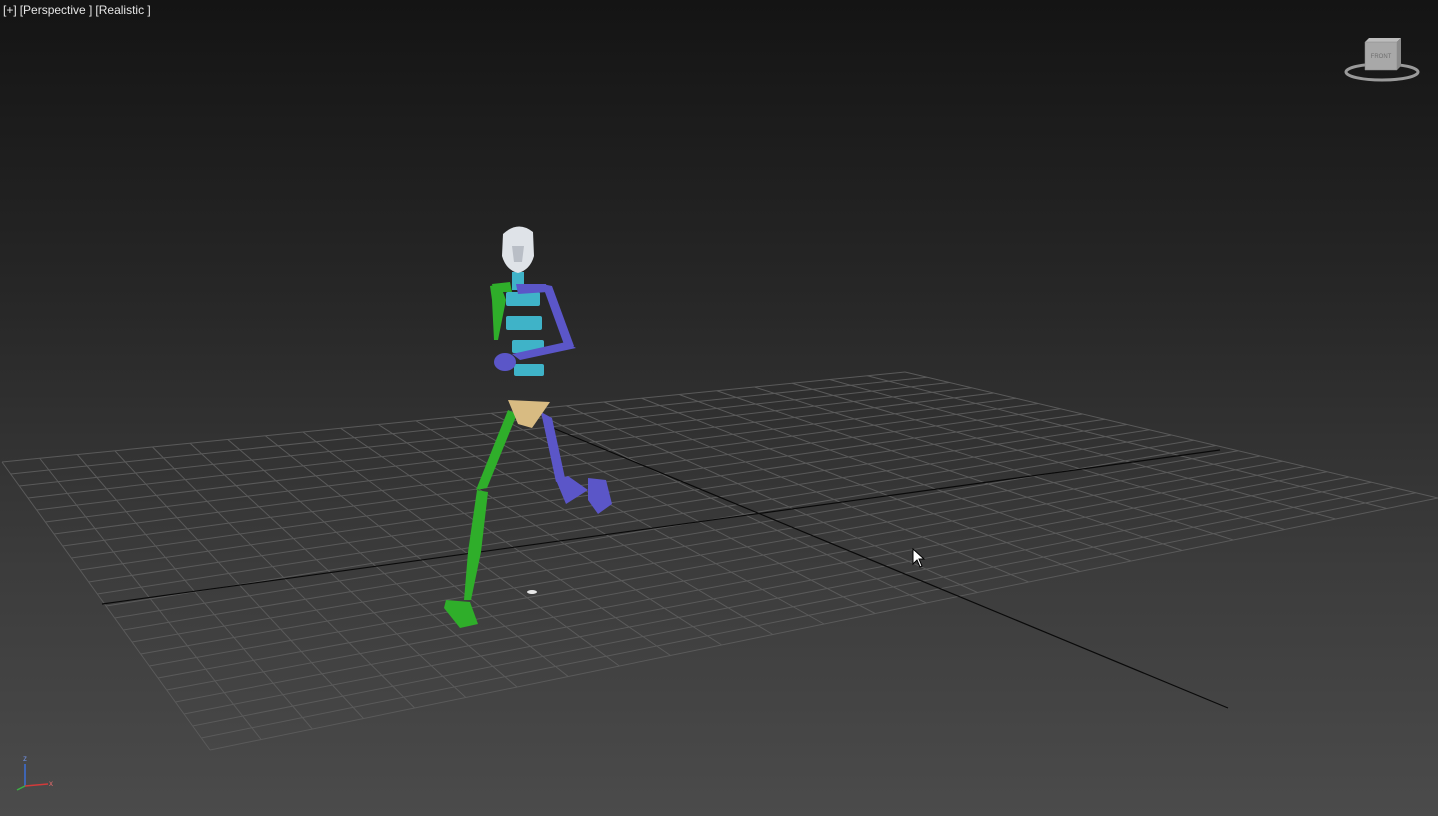 This screenshot has height=816, width=1438. Describe the element at coordinates (558, 317) in the screenshot. I see `right-upper-arm-bone` at that location.